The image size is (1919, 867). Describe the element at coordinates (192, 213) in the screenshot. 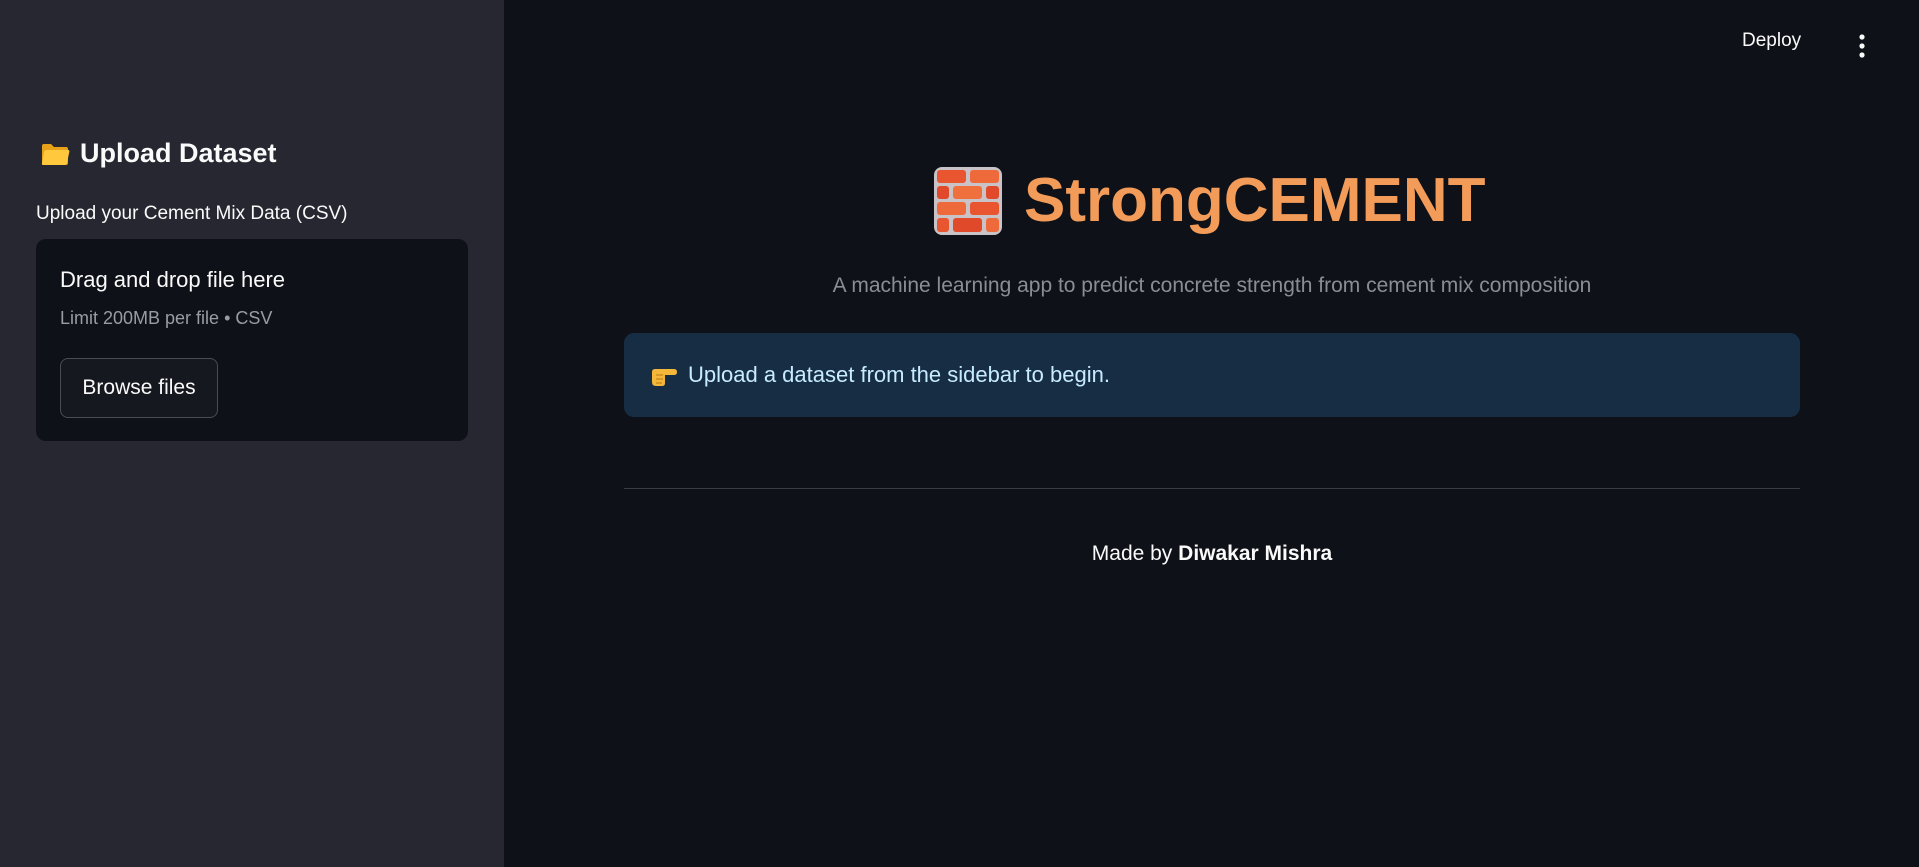

I see `uploader-label: Upload your Cement Mix Data (CSV)` at that location.